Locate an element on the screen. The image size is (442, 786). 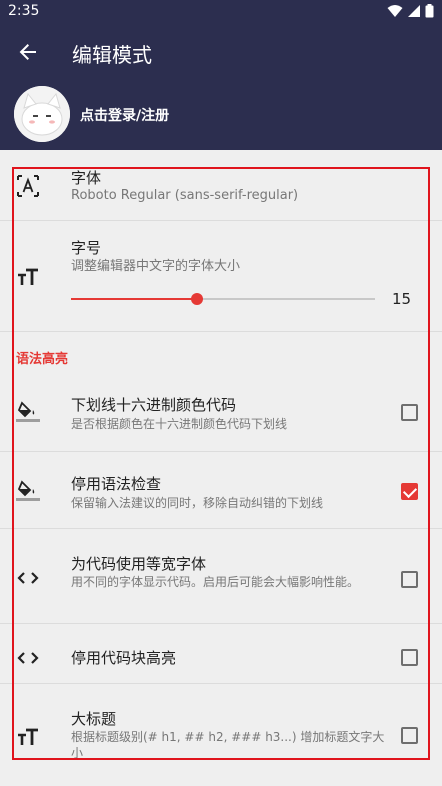
font-icon is located at coordinates (28, 186).